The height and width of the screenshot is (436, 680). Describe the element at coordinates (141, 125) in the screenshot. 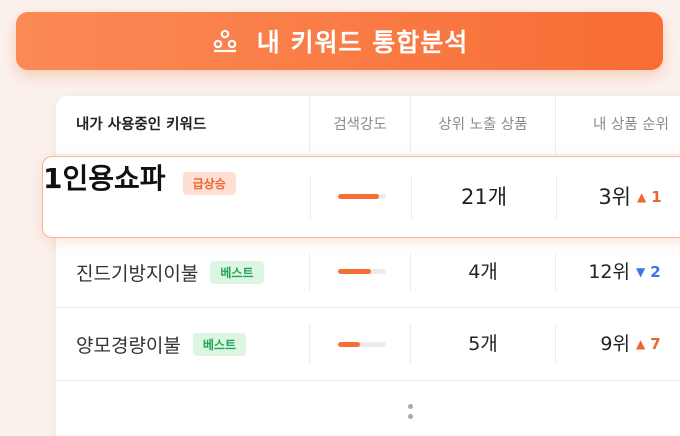

I see `header-keyword: 내가 사용중인 키워드` at that location.